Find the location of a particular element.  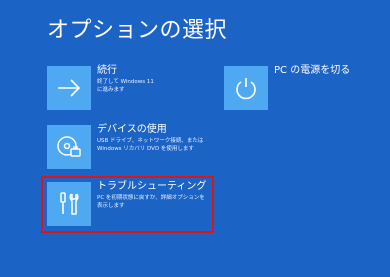

page-title: オプションの選択 is located at coordinates (137, 30).